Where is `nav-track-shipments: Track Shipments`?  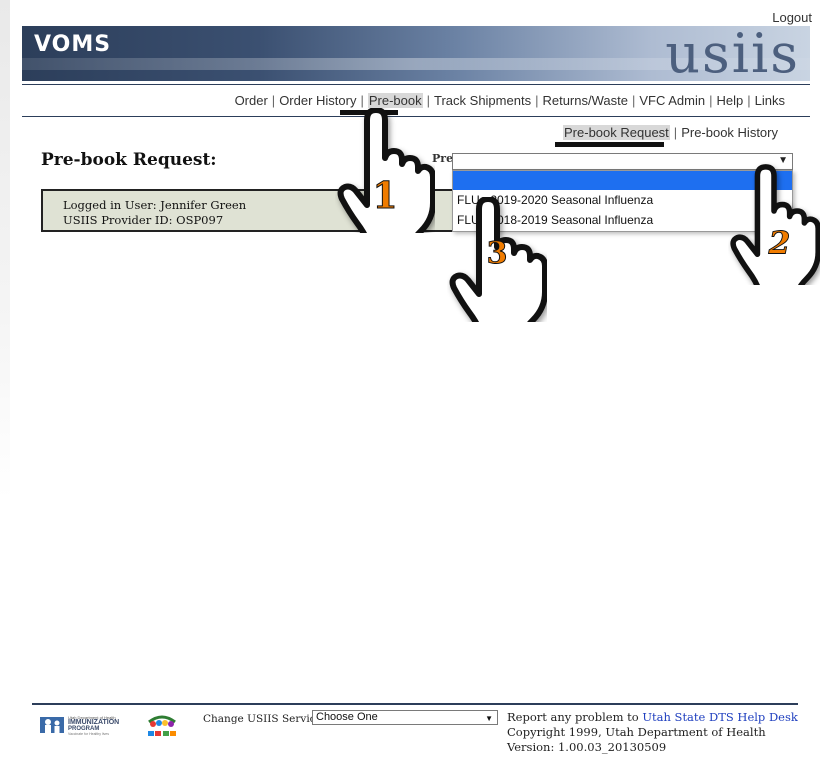
nav-track-shipments: Track Shipments is located at coordinates (482, 100).